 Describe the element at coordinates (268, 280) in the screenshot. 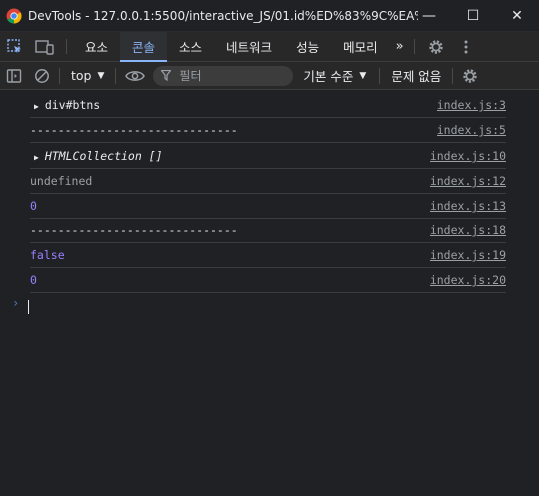

I see `console-row: 0 index.js:20` at that location.